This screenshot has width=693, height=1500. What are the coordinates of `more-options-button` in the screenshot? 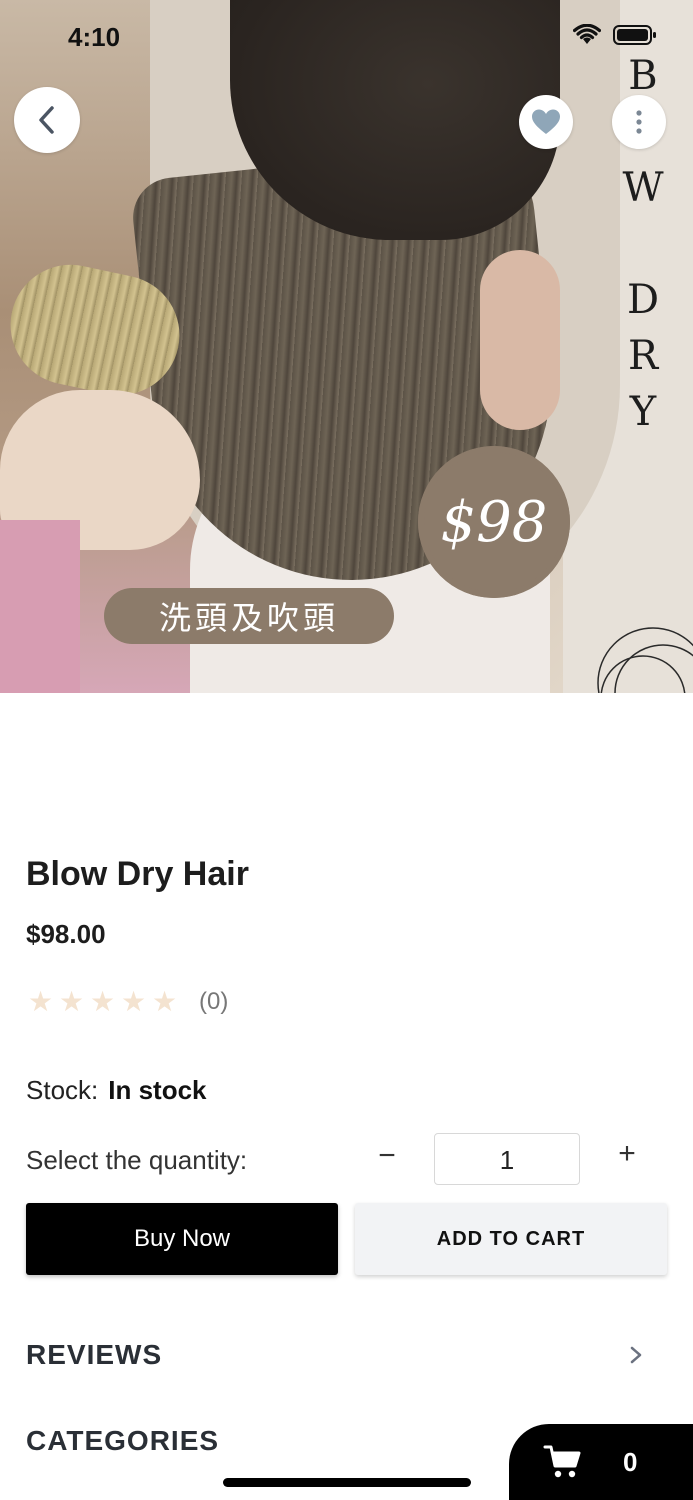 It's located at (639, 122).